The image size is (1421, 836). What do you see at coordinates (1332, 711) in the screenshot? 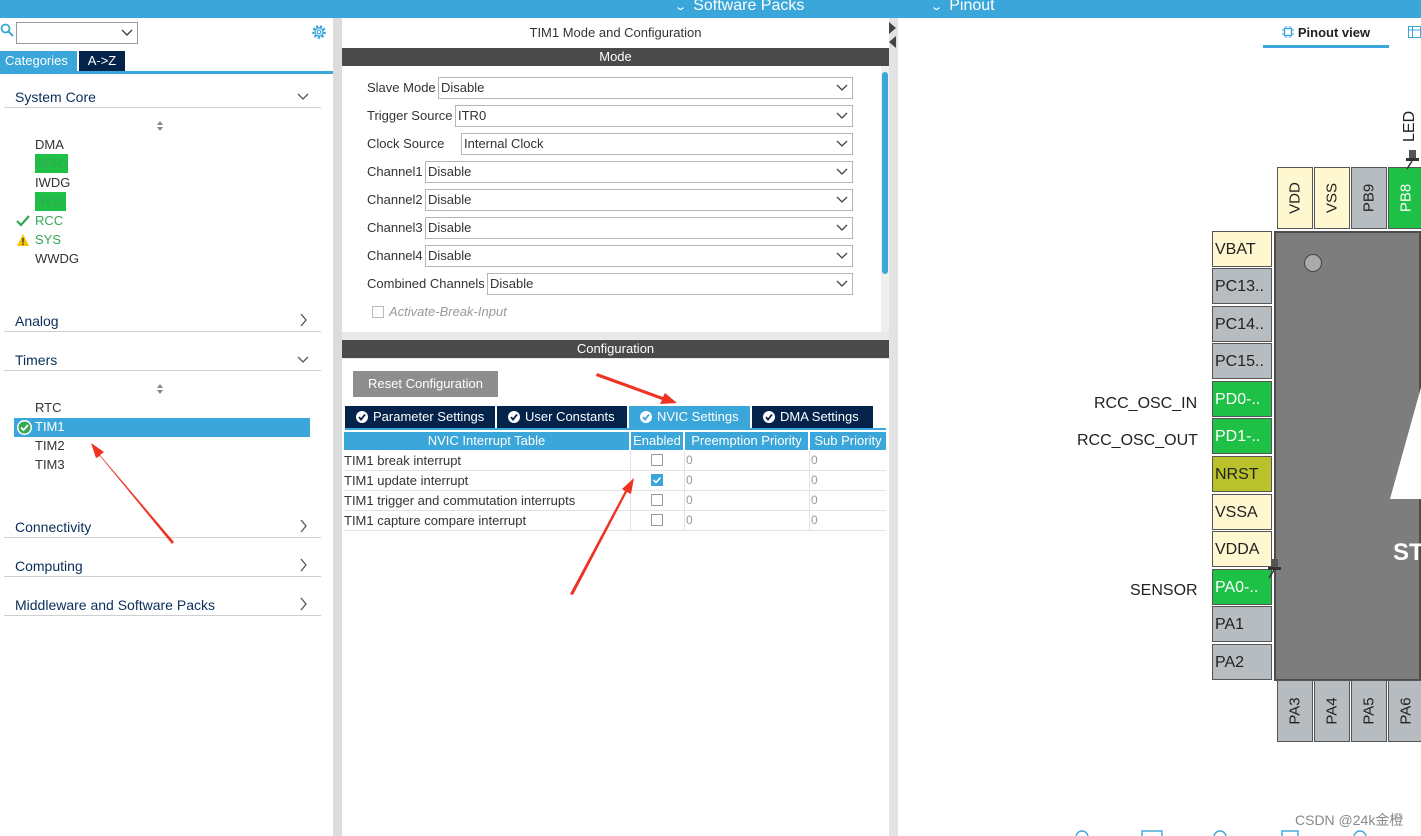
I see `pin-pa4: PA4` at bounding box center [1332, 711].